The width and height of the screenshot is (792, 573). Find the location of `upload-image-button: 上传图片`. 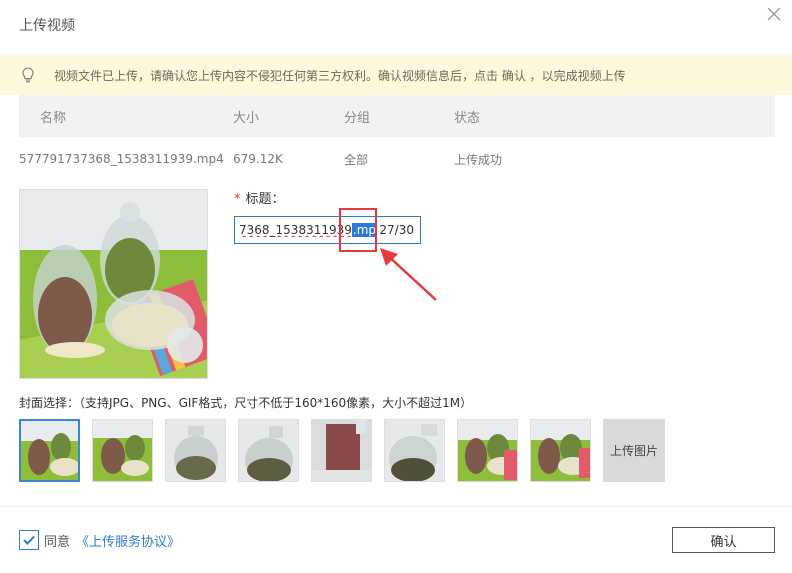

upload-image-button: 上传图片 is located at coordinates (634, 450).